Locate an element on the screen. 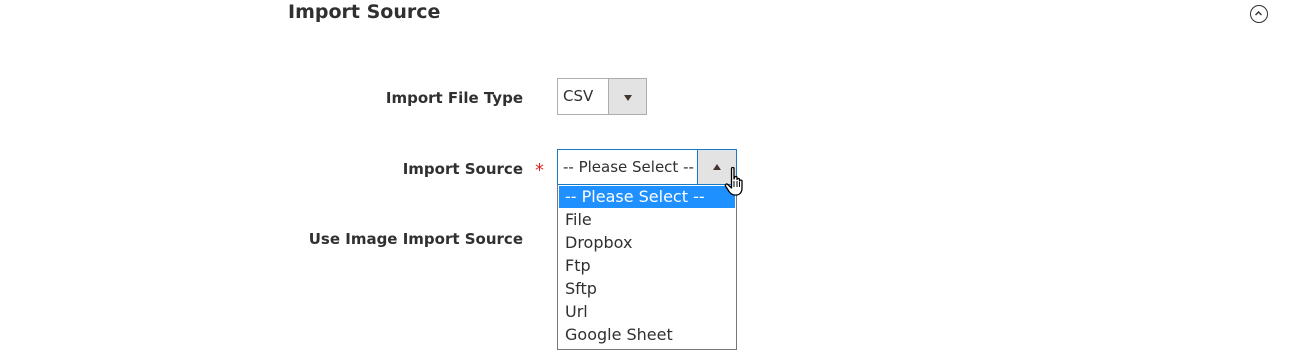  caret-down-icon is located at coordinates (628, 98).